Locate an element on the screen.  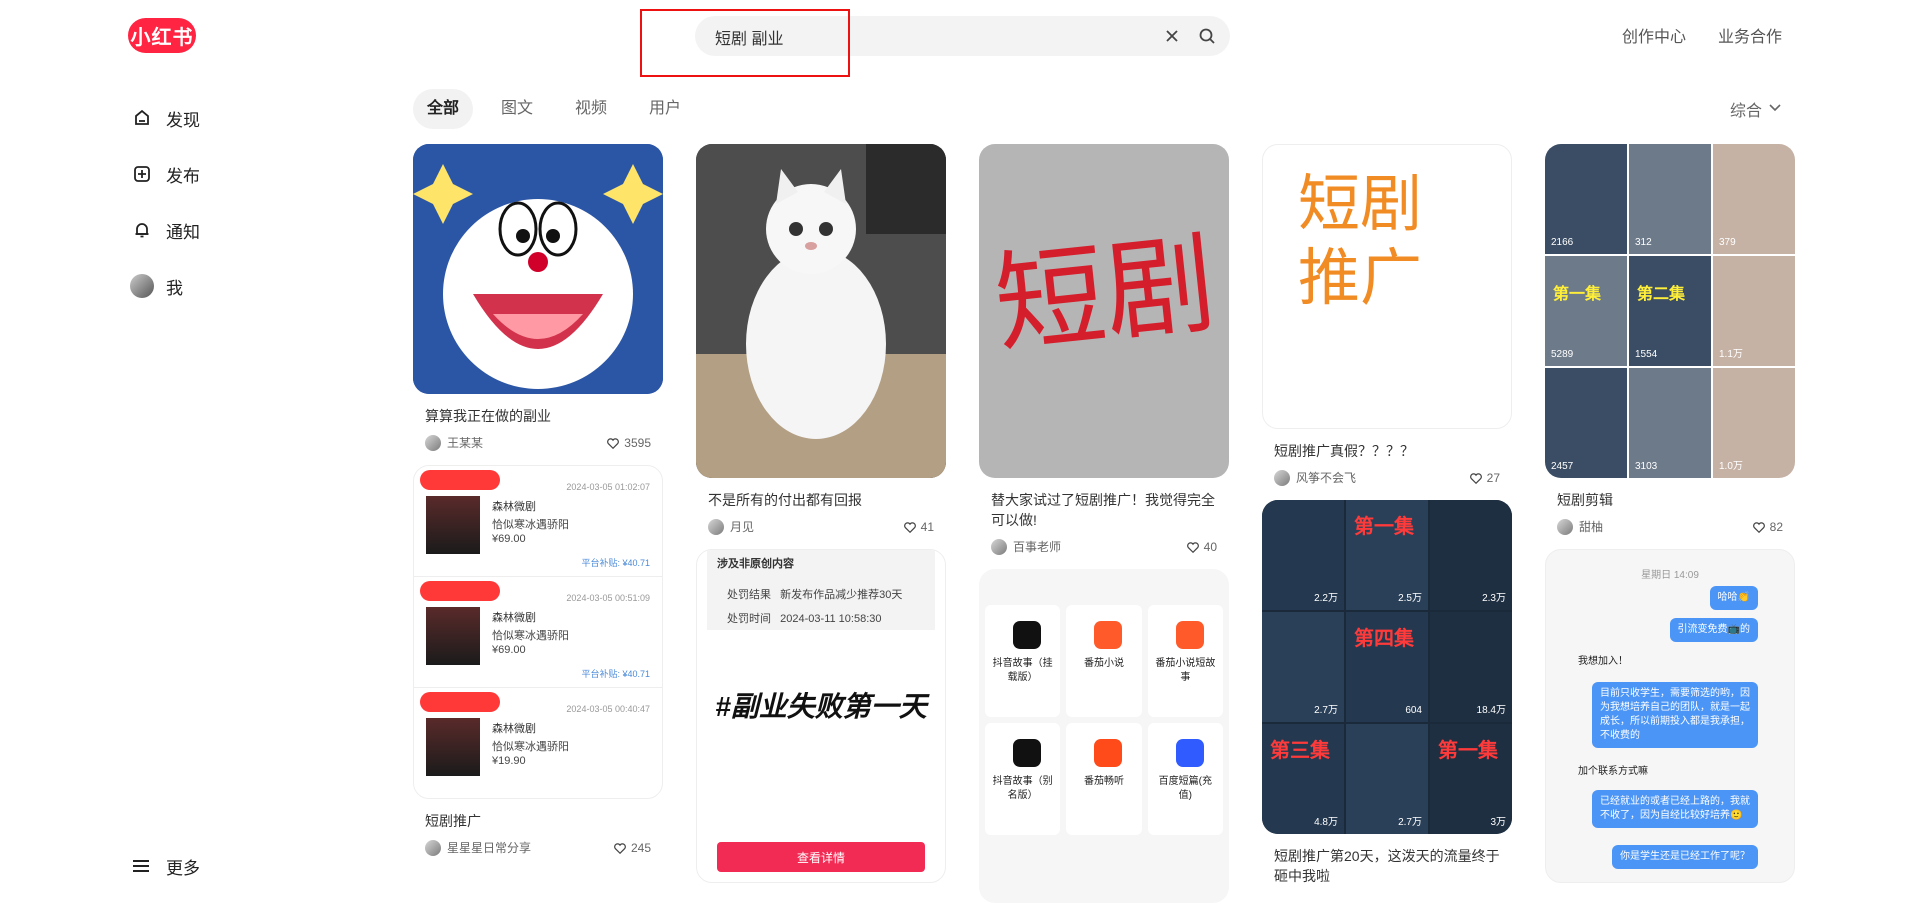
notice-row: 处罚时间 2024-03-11 10:58:30 is located at coordinates (804, 618).